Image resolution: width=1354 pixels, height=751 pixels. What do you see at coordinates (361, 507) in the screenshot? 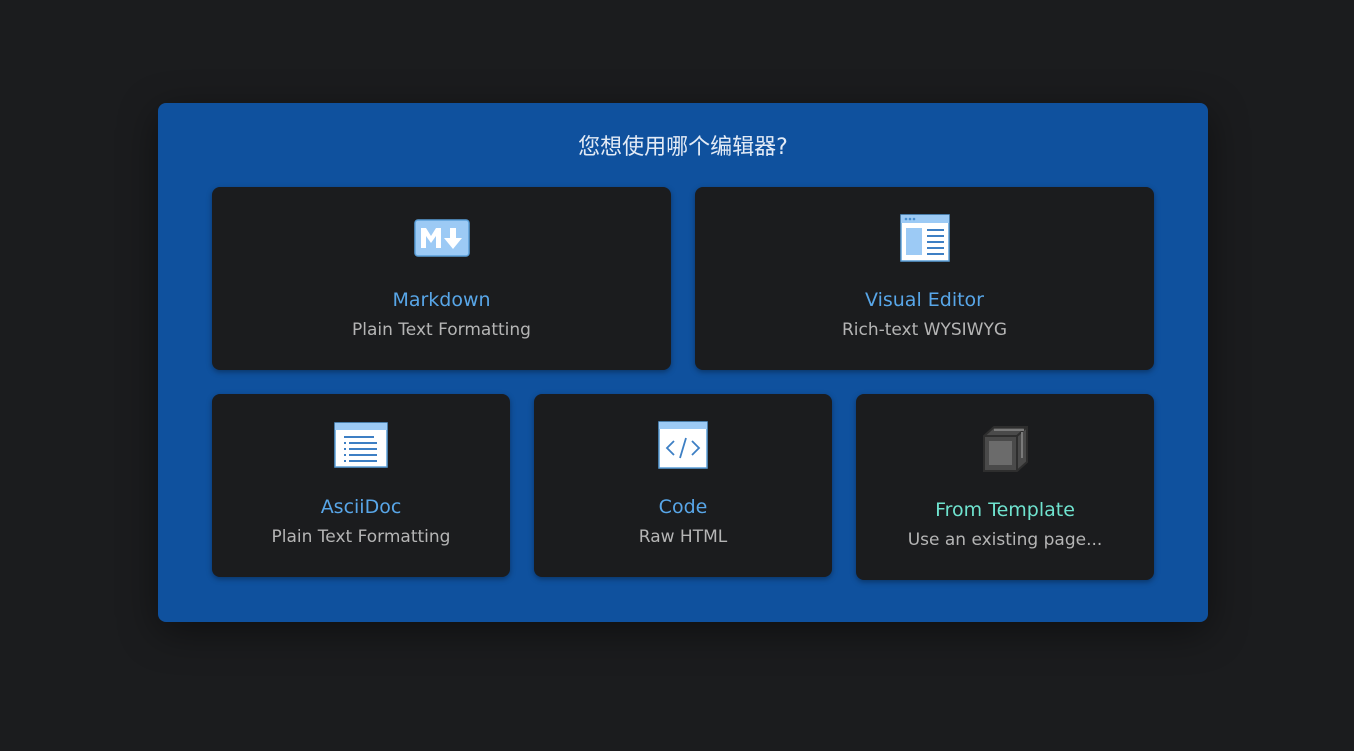
I see `editor-label: AsciiDoc` at bounding box center [361, 507].